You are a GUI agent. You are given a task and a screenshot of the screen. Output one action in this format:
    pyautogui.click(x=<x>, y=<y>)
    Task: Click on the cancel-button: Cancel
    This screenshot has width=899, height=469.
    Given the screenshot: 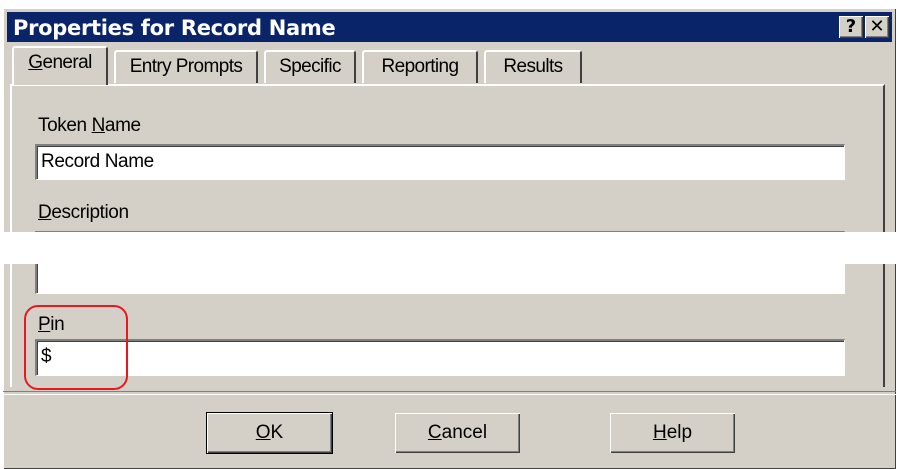 What is the action you would take?
    pyautogui.click(x=457, y=433)
    